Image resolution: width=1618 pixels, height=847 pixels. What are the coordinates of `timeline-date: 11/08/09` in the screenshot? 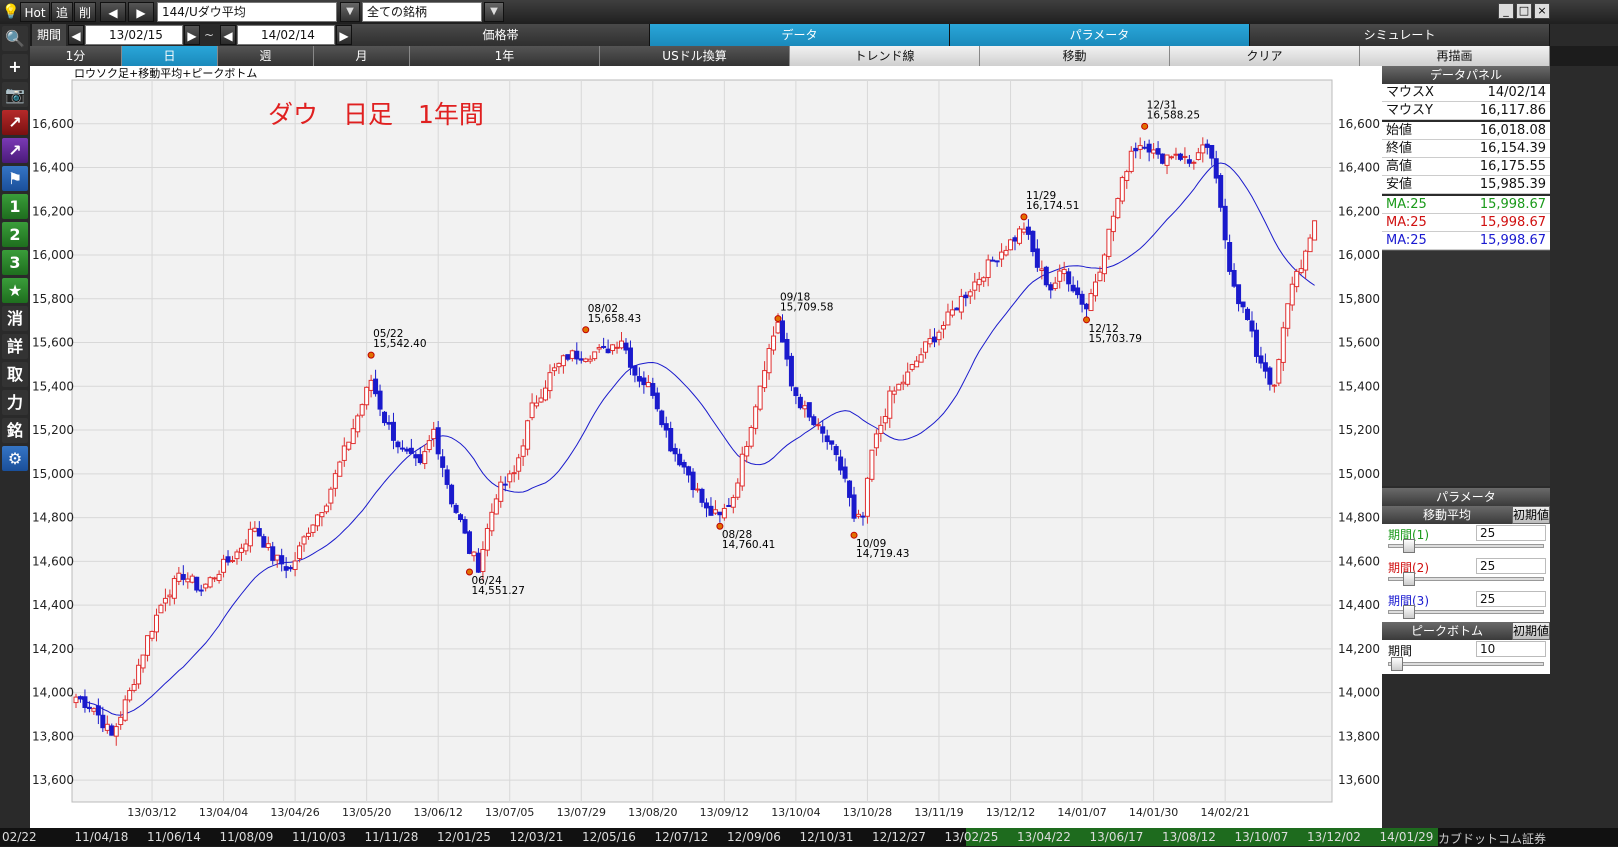 It's located at (246, 837).